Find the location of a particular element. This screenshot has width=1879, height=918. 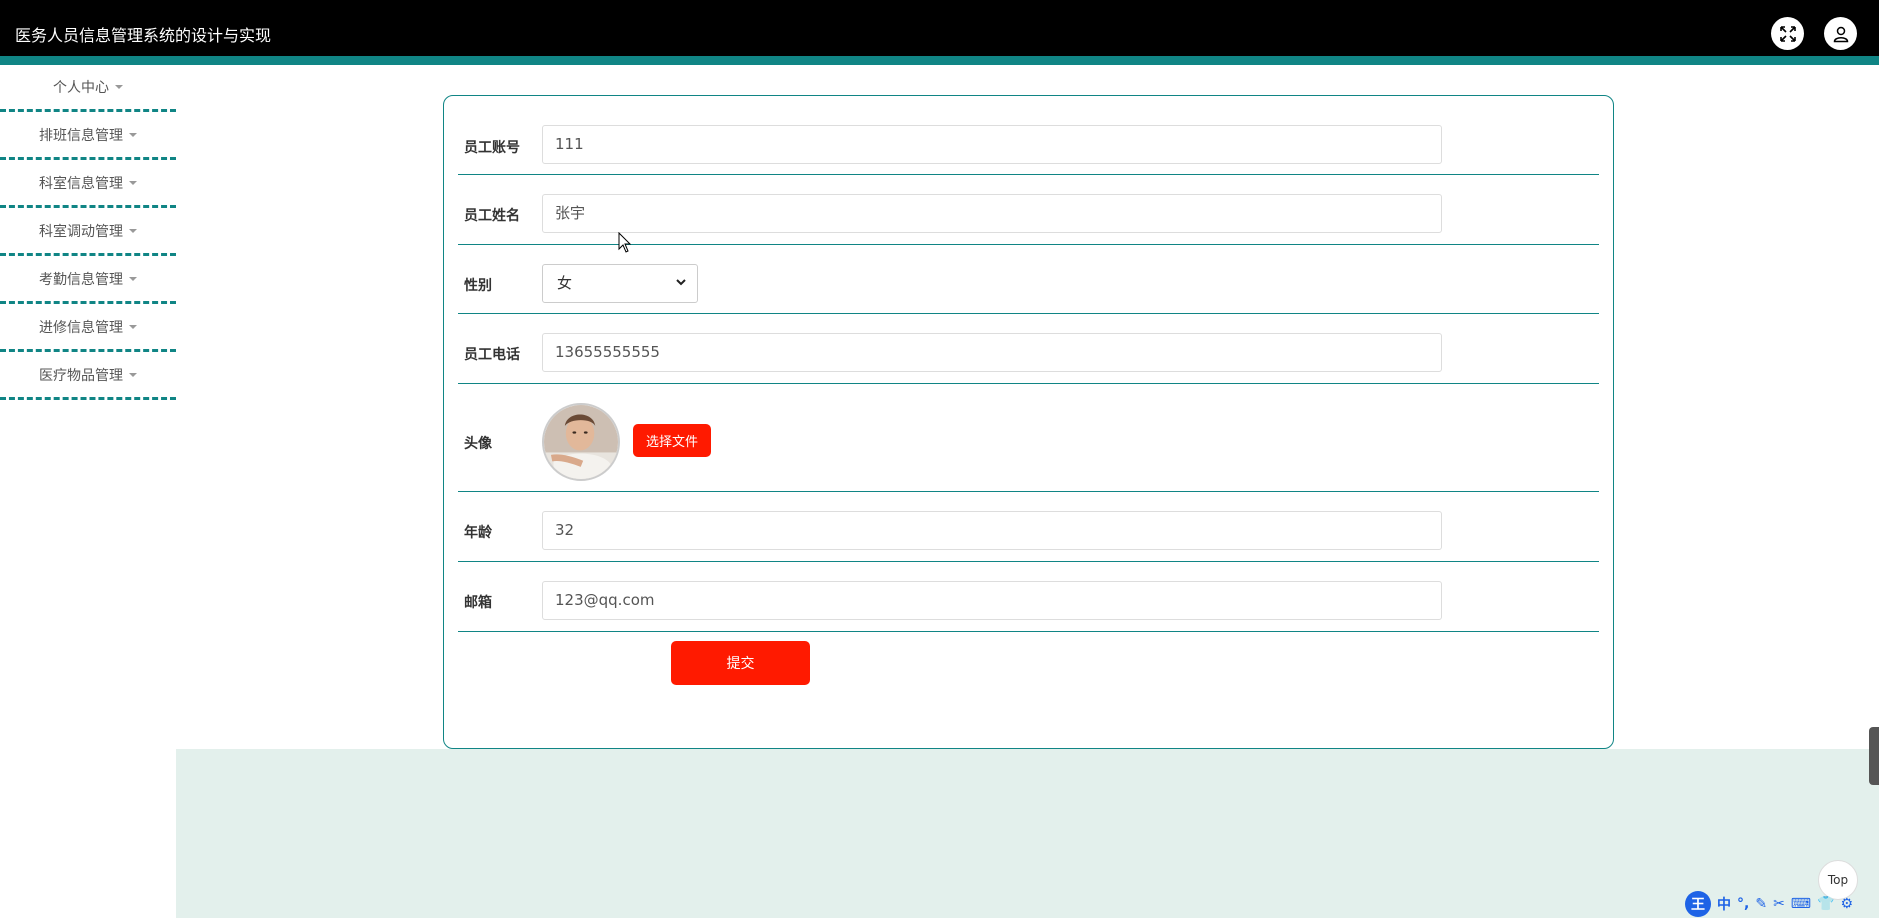

avatar-label: 头像 is located at coordinates (478, 444).